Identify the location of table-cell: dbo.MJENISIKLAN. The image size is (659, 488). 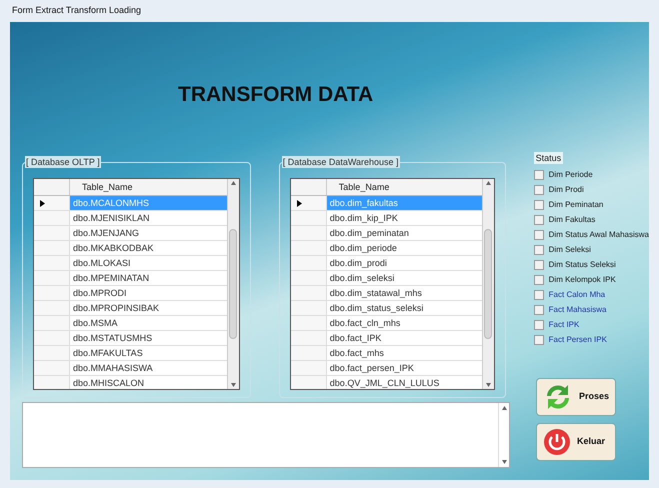
(148, 218).